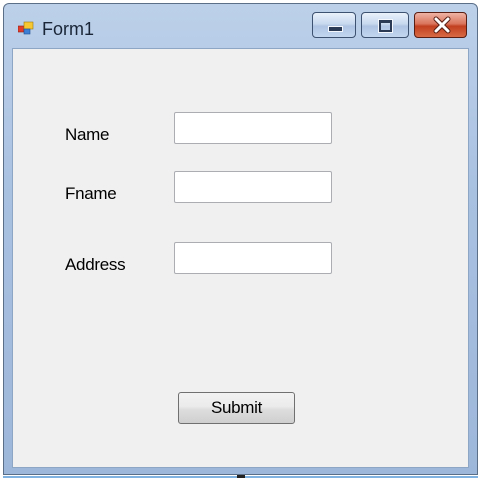  What do you see at coordinates (335, 29) in the screenshot?
I see `minimize-icon` at bounding box center [335, 29].